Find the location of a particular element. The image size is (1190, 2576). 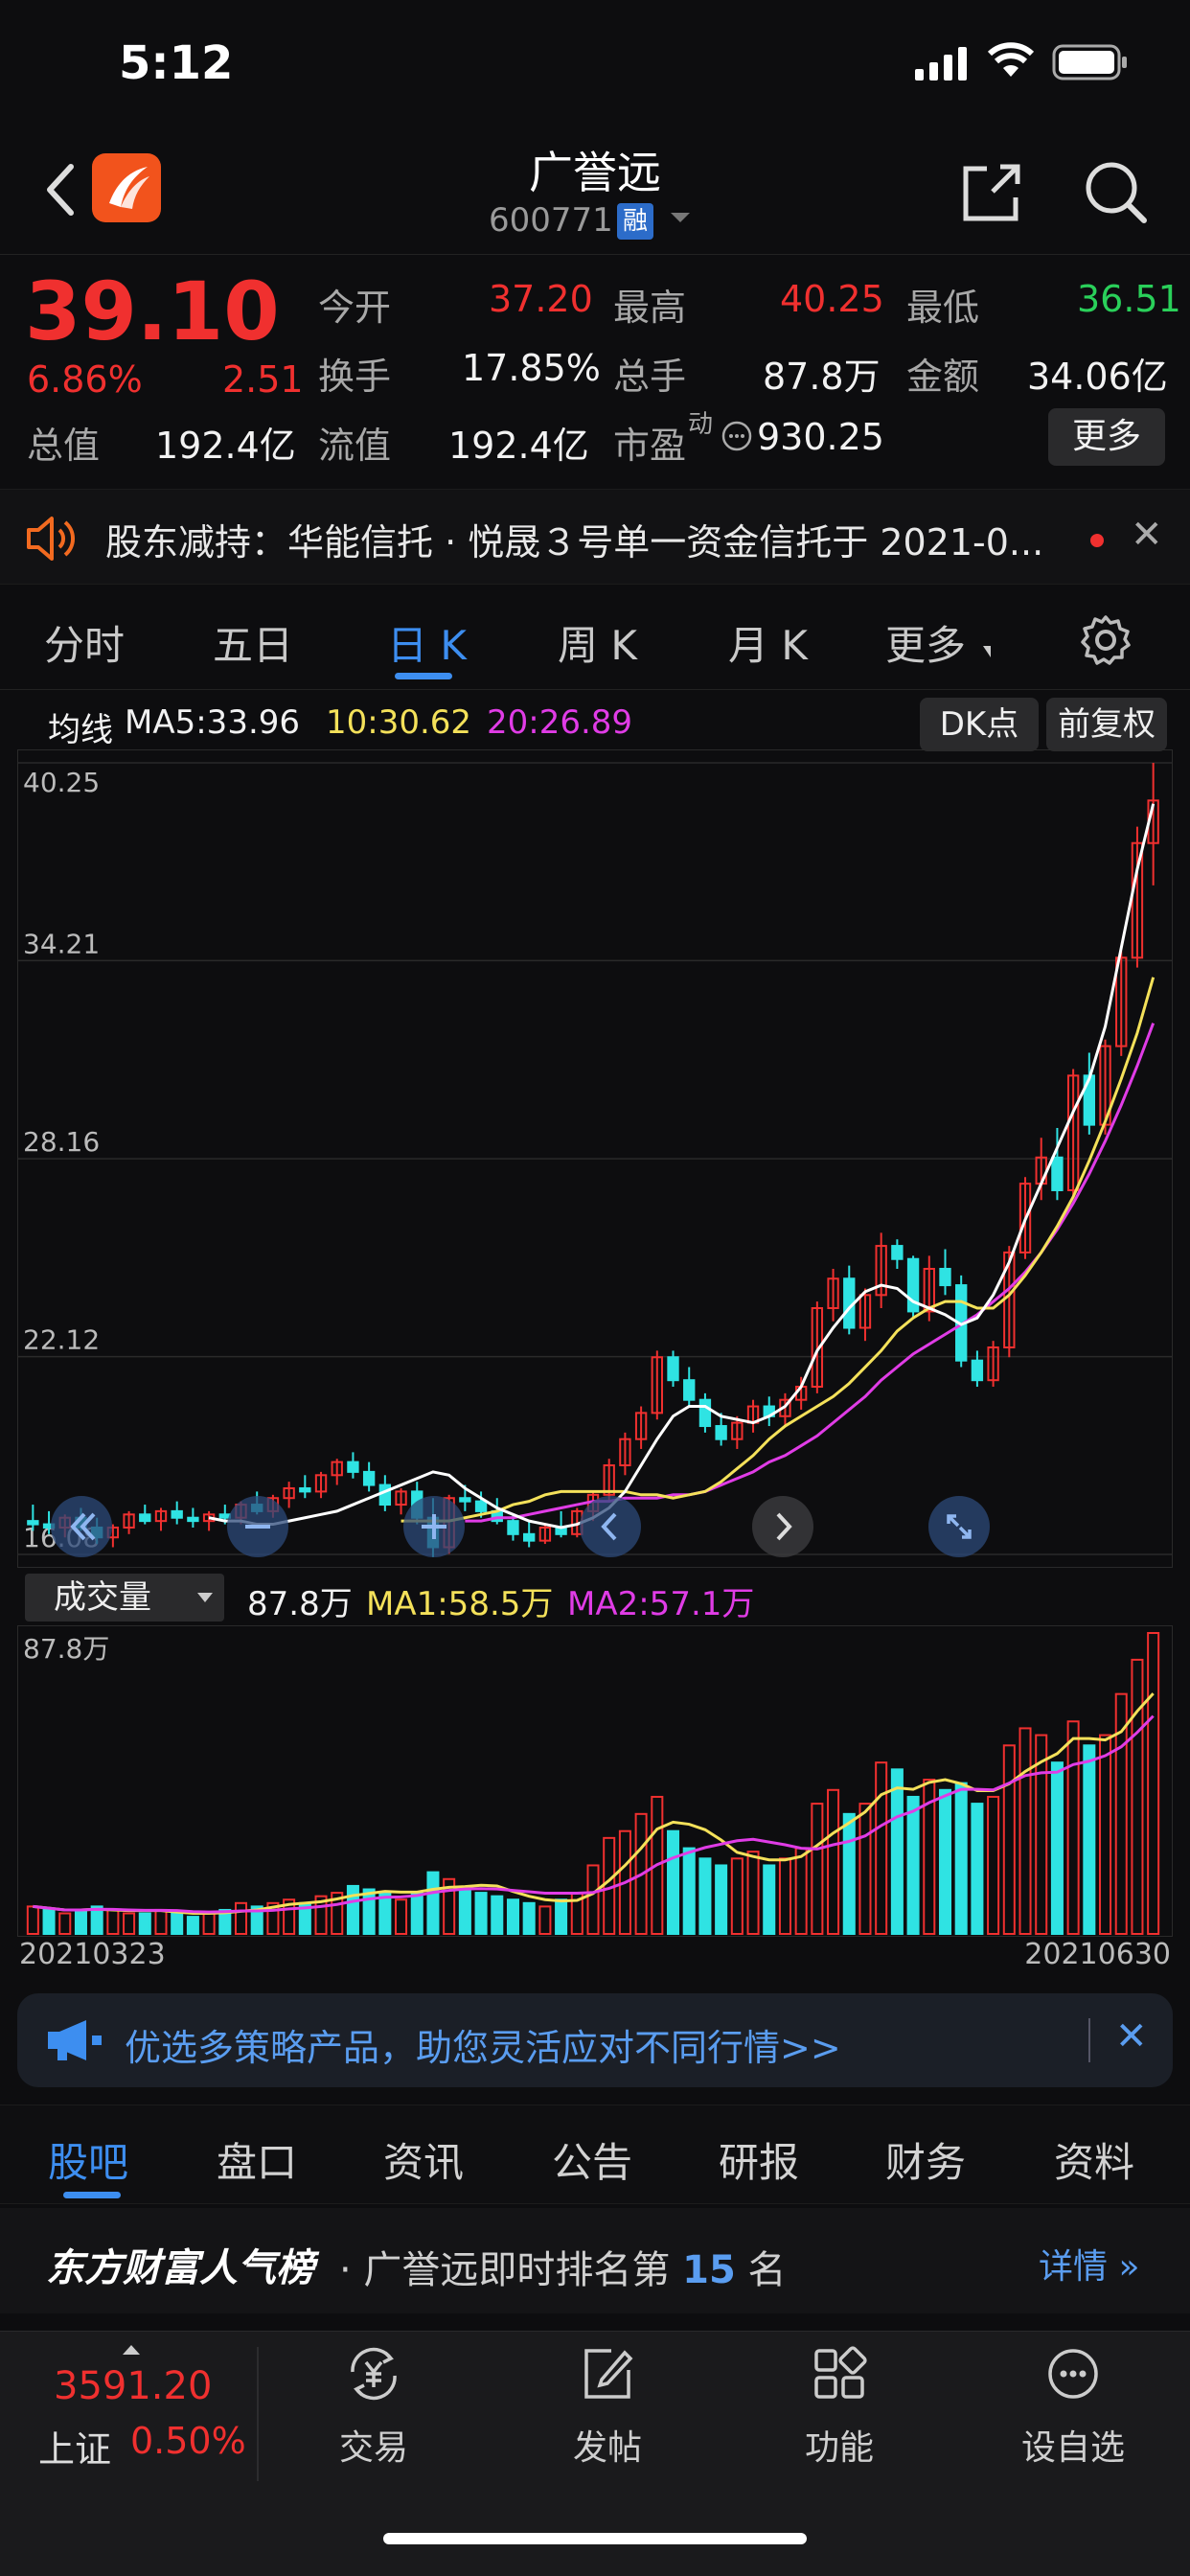

promo-banner: 优选多策略产品，助您灵活应对不同行情>> ✕ is located at coordinates (595, 2040).